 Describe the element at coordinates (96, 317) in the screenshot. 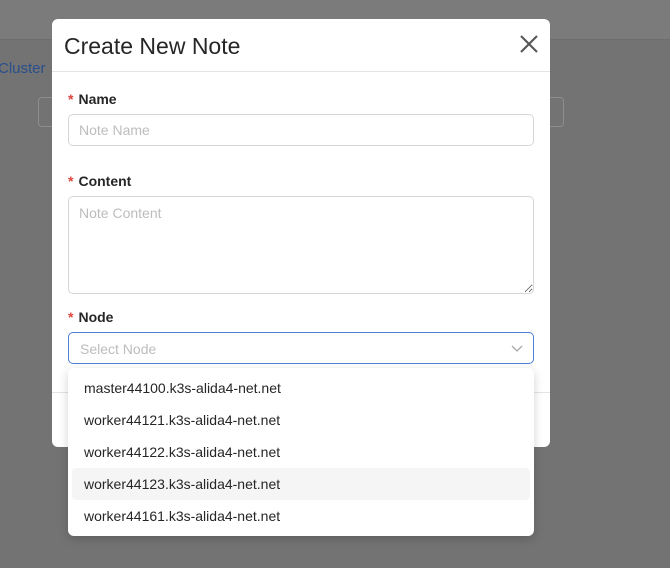

I see `node-label-text: Node` at that location.